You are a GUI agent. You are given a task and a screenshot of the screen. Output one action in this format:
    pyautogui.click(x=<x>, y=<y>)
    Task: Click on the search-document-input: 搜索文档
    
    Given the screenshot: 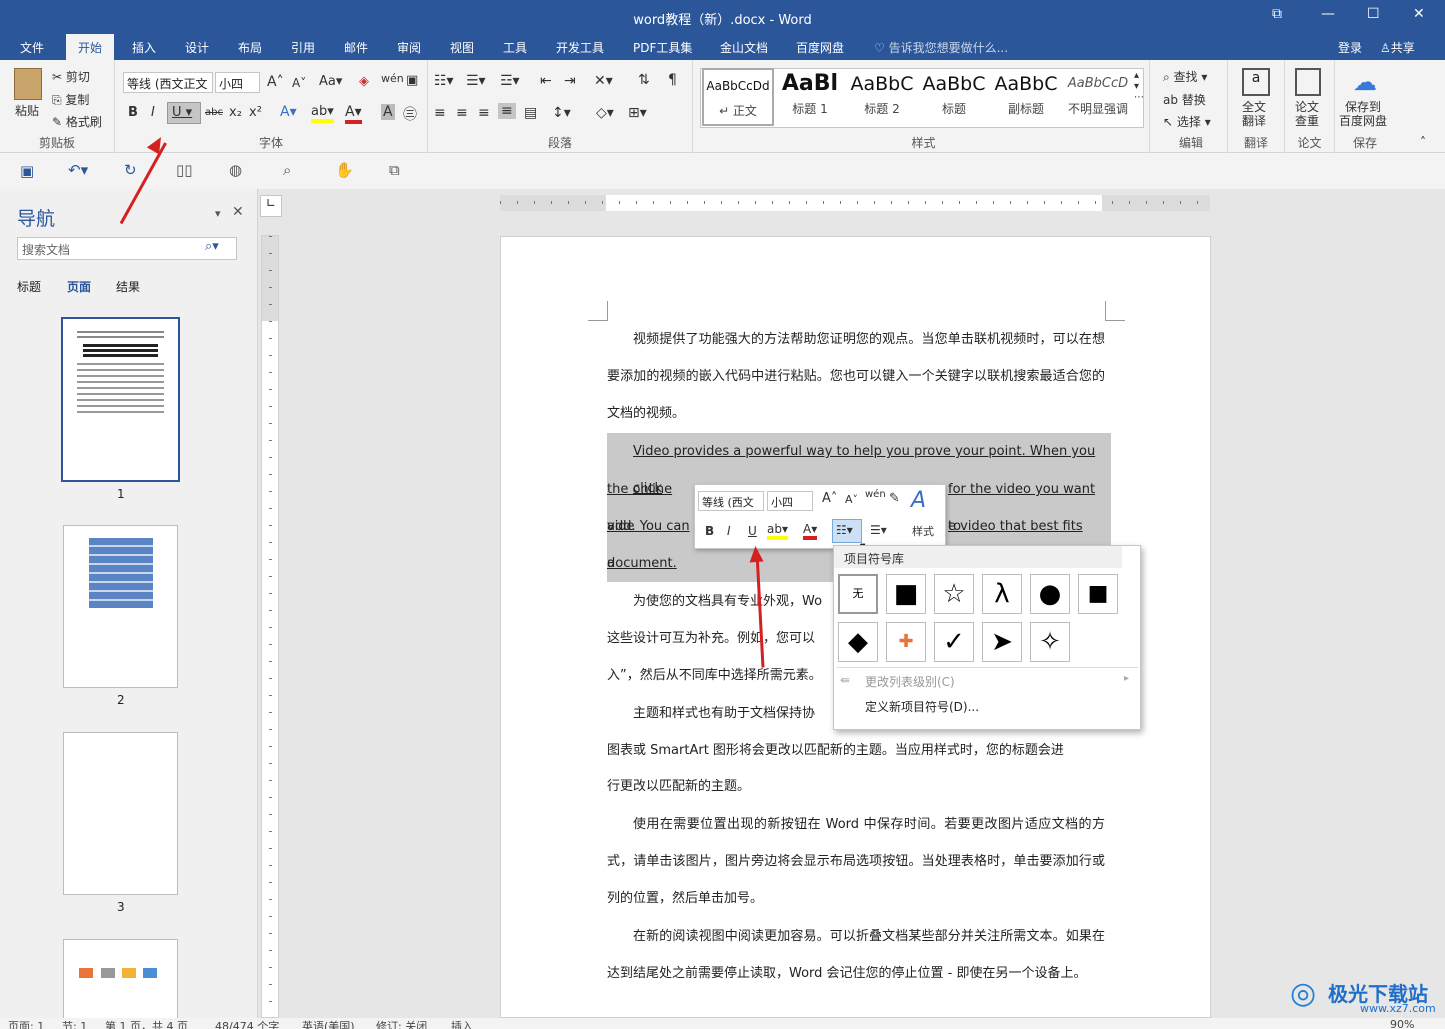 What is the action you would take?
    pyautogui.click(x=127, y=248)
    